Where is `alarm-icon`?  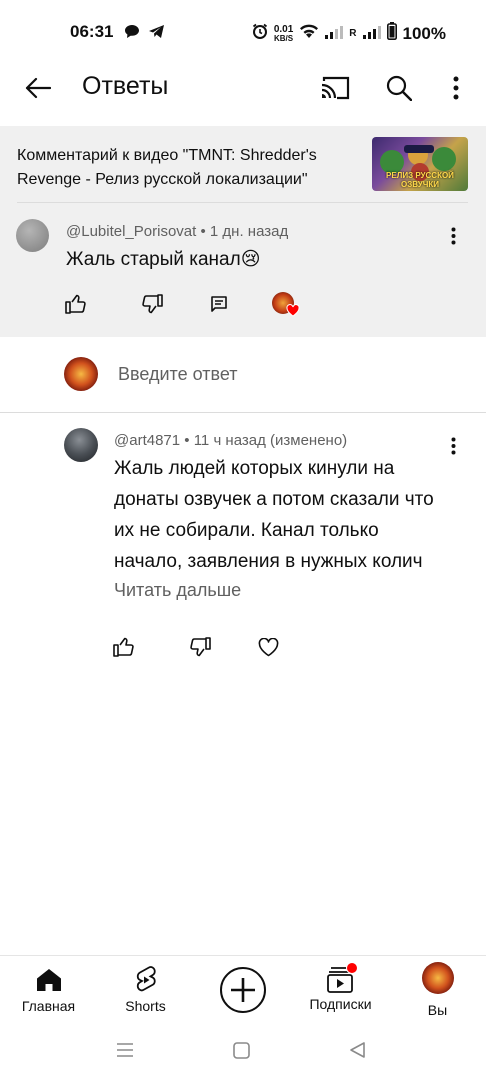
alarm-icon is located at coordinates (260, 33).